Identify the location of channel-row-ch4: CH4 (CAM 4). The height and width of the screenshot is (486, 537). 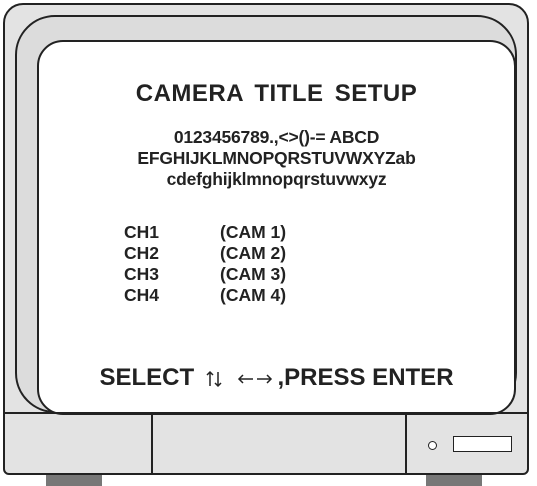
(205, 295).